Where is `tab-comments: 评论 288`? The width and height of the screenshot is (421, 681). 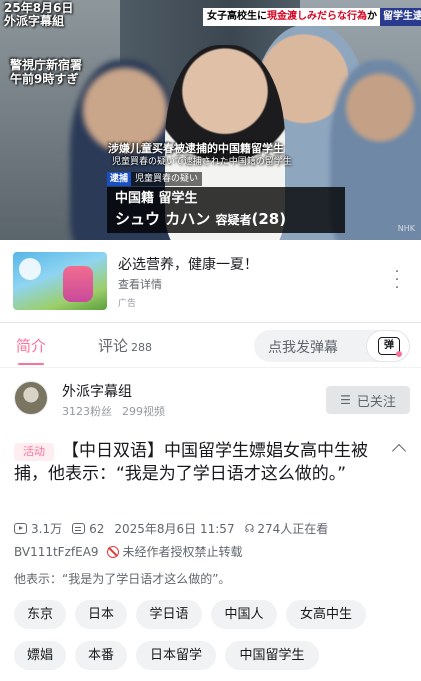 tab-comments: 评论 288 is located at coordinates (125, 345).